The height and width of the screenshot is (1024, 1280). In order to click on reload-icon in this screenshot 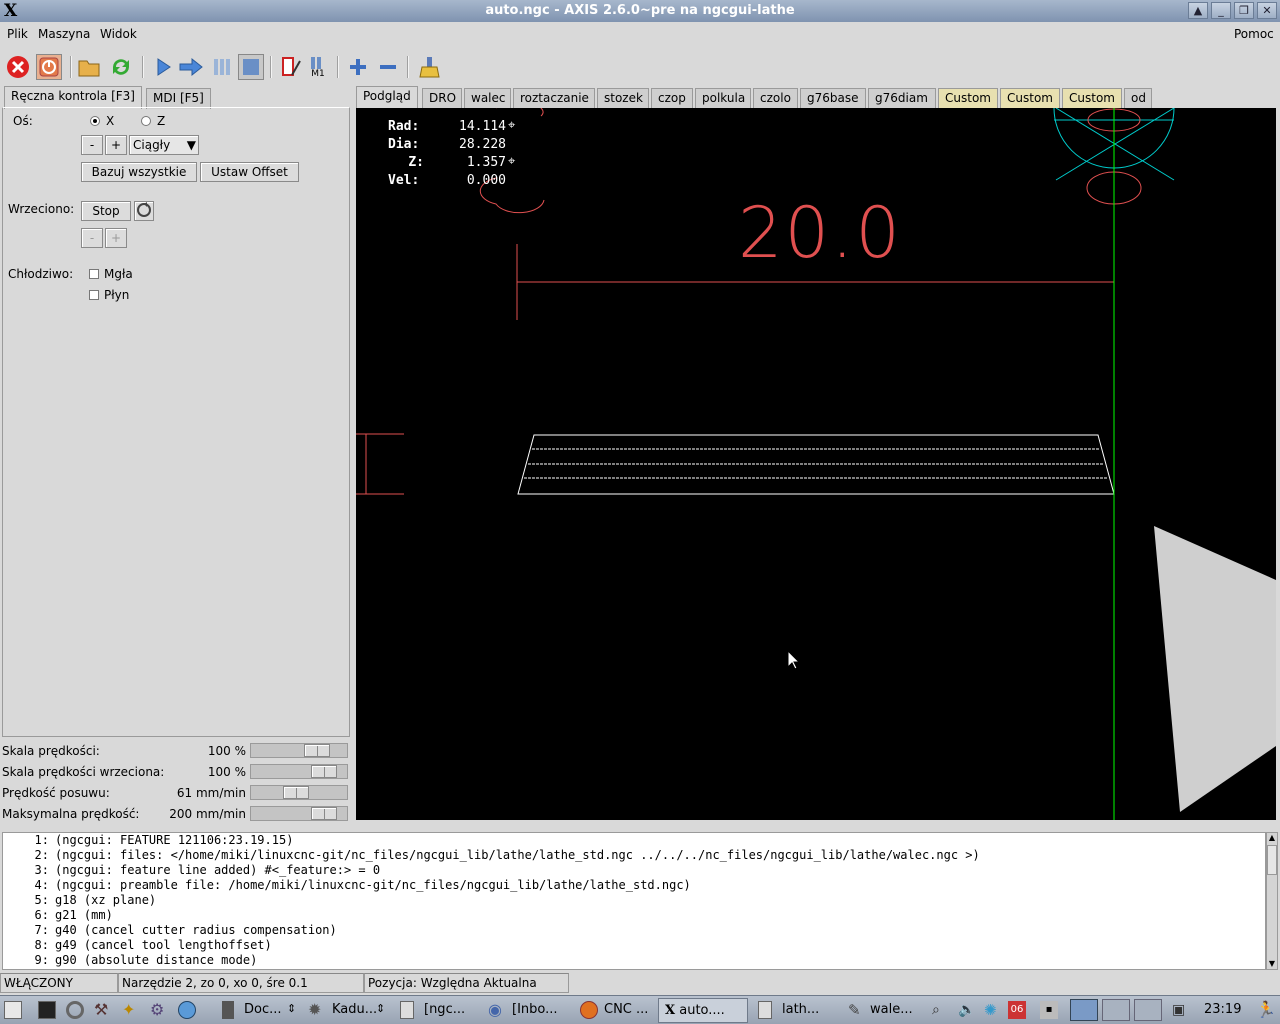, I will do `click(121, 67)`.